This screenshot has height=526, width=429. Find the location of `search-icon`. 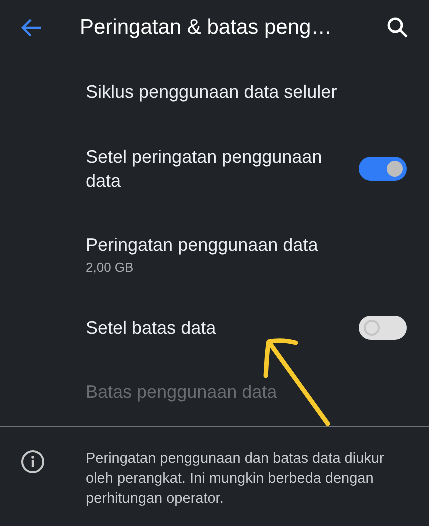

search-icon is located at coordinates (398, 28).